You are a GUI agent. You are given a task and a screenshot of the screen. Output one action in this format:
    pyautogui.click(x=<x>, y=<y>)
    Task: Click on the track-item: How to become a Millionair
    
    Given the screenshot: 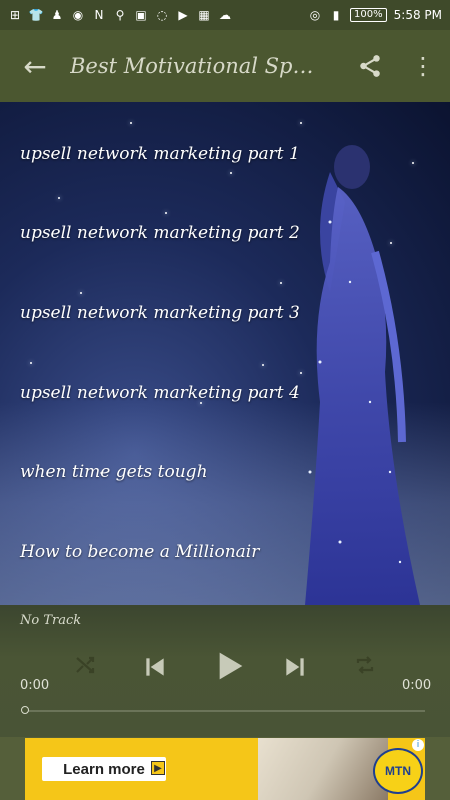 What is the action you would take?
    pyautogui.click(x=225, y=552)
    